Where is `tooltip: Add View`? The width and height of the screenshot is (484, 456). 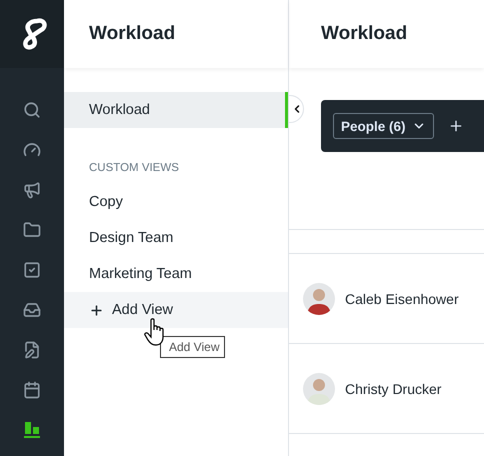 tooltip: Add View is located at coordinates (193, 347).